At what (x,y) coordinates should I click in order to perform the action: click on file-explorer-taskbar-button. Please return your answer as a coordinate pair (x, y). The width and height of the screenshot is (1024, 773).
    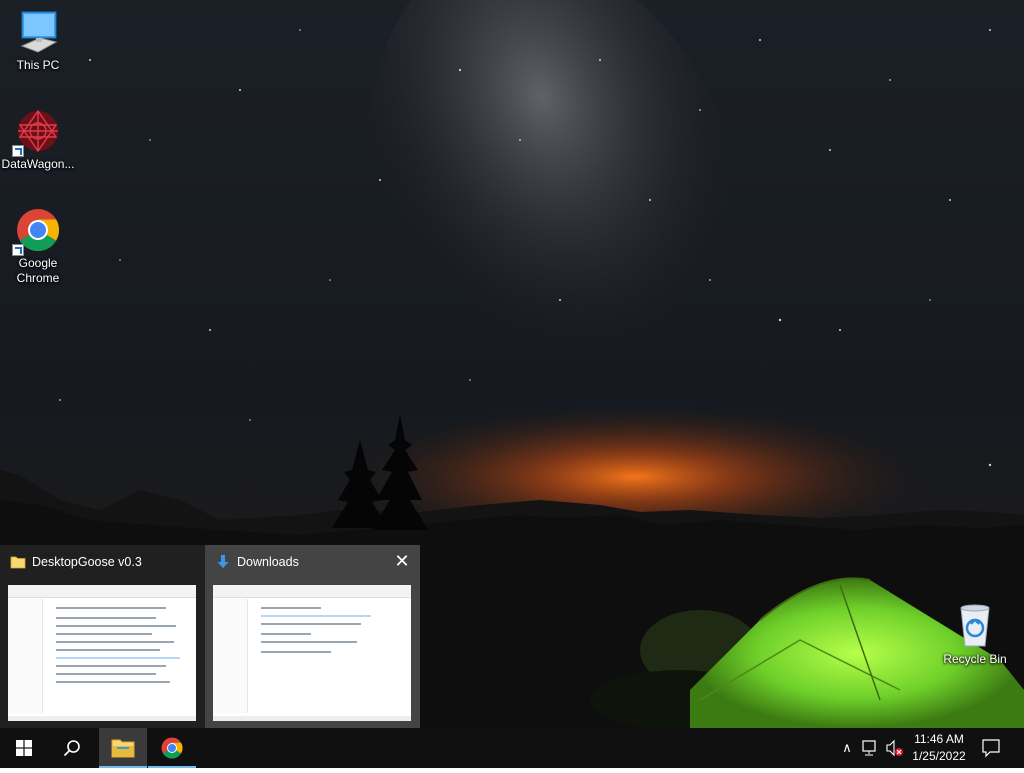
    Looking at the image, I should click on (123, 748).